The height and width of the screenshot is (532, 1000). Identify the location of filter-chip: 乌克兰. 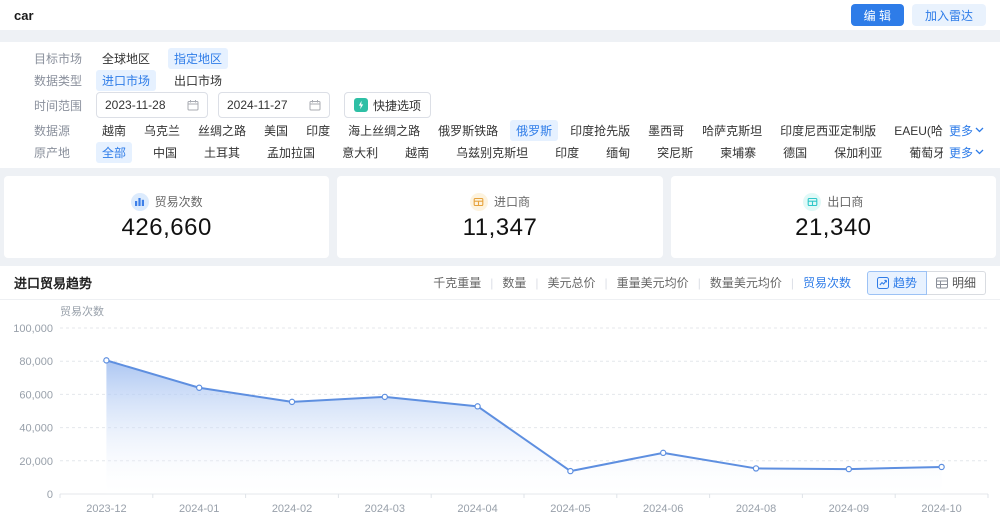
(162, 130).